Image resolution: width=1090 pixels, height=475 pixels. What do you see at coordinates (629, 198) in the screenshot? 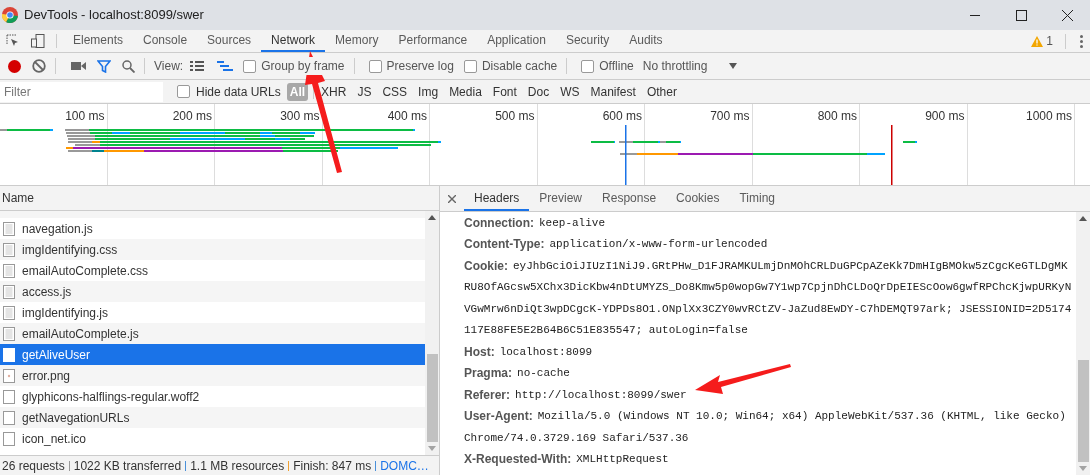
I see `detail-tab: Response` at bounding box center [629, 198].